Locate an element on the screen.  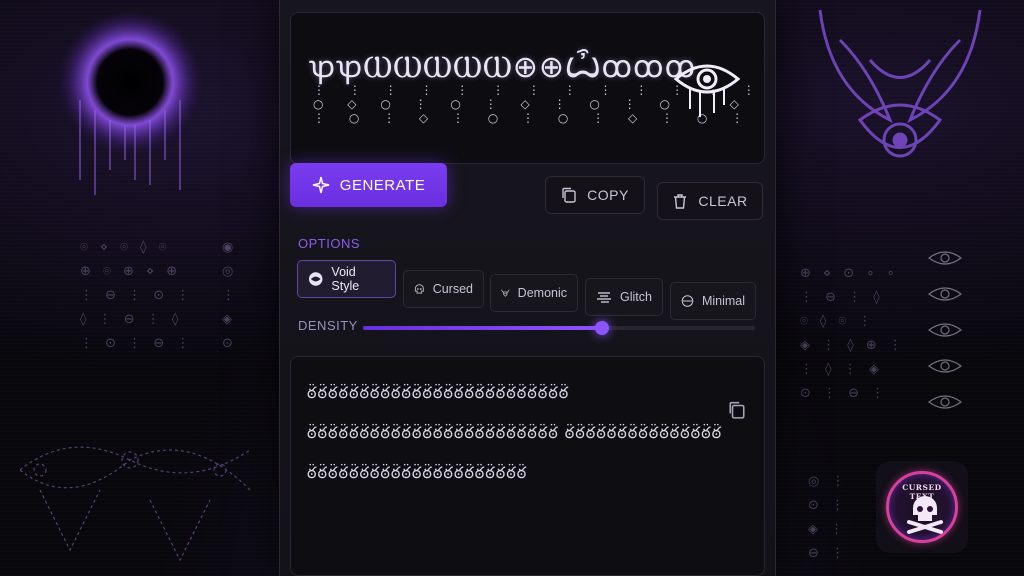
style-demonic-button: Demonic is located at coordinates (534, 293).